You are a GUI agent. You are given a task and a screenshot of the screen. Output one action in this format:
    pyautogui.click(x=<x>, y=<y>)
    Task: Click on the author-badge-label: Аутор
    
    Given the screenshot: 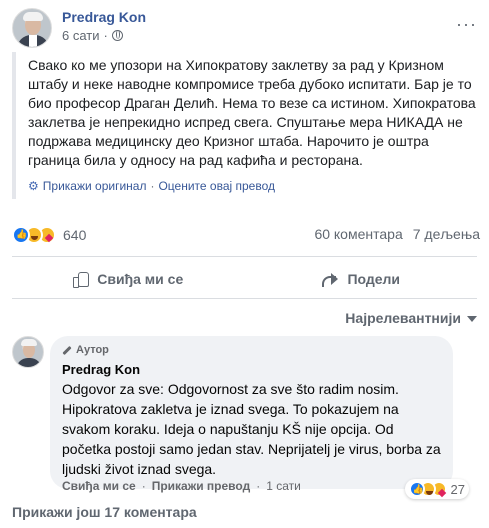 What is the action you would take?
    pyautogui.click(x=92, y=350)
    